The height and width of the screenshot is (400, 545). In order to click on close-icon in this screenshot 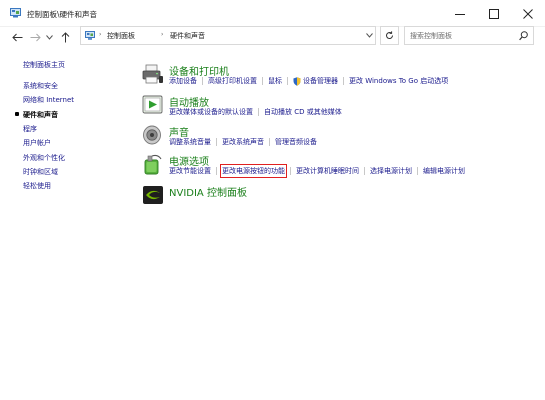, I will do `click(528, 13)`.